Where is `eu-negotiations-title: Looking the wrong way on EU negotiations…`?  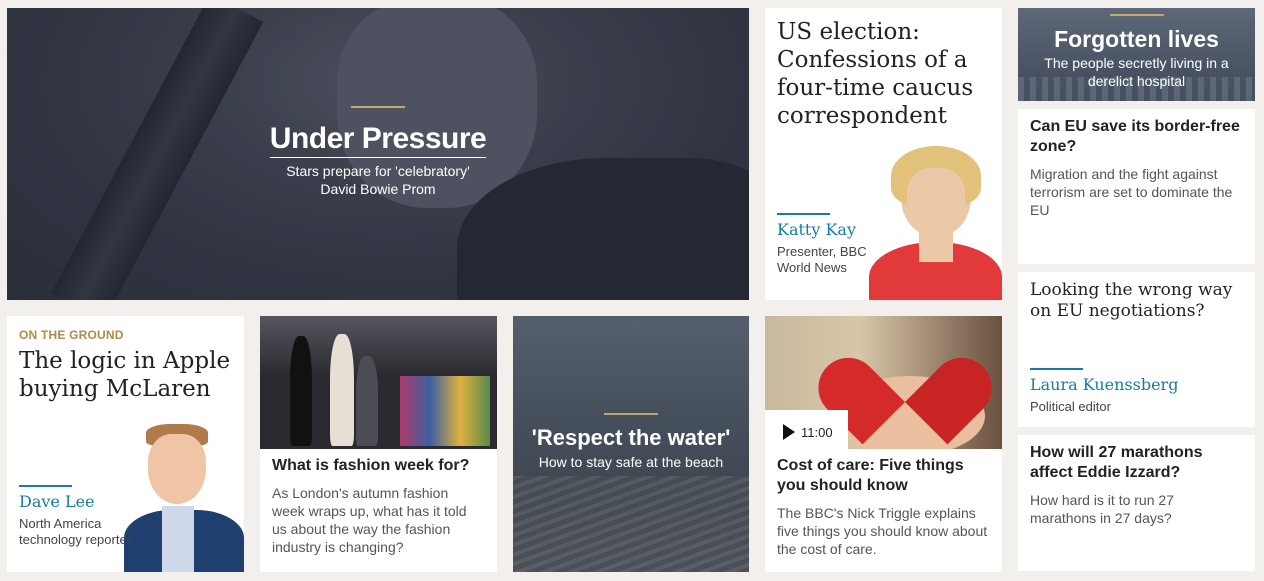
eu-negotiations-title: Looking the wrong way on EU negotiations… is located at coordinates (1140, 301).